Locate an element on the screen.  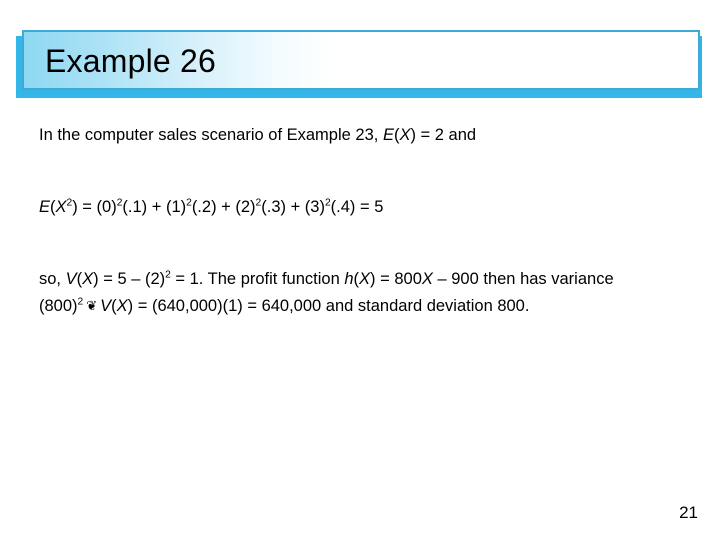
slide-title: Example 26 is located at coordinates (130, 61).